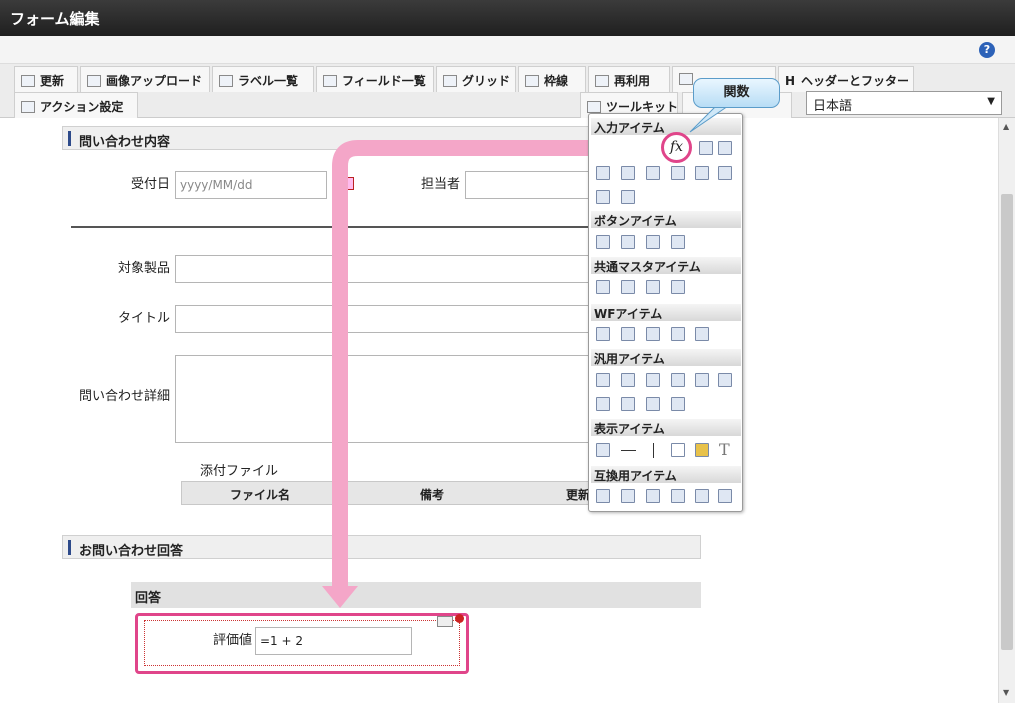  I want to click on callout-pointer, so click(709, 119).